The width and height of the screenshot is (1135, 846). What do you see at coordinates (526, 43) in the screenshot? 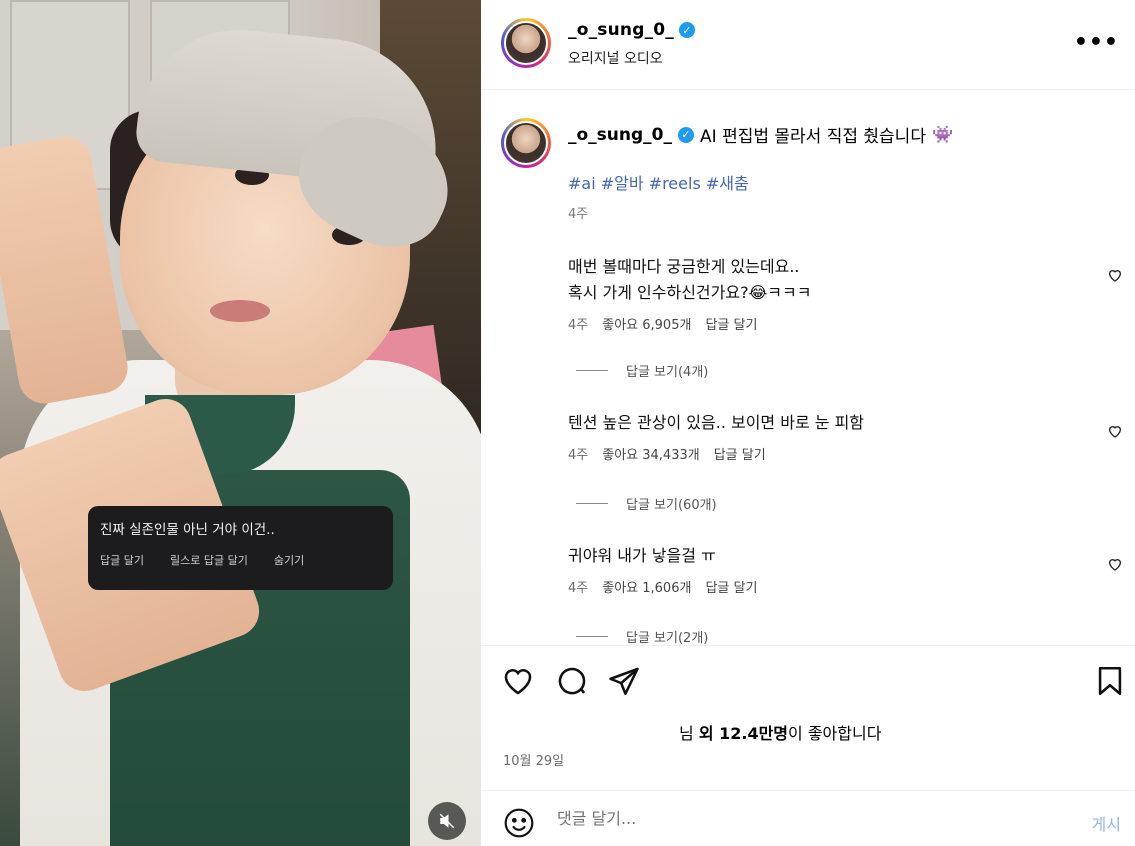
I see `avatar` at bounding box center [526, 43].